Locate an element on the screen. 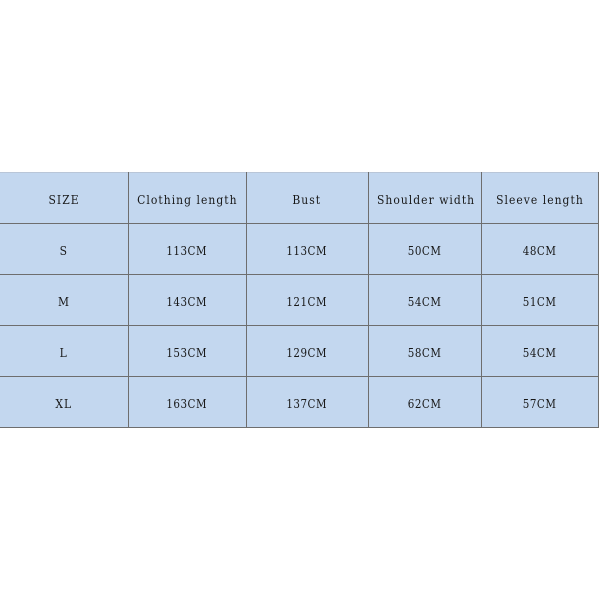 This screenshot has width=600, height=600. cell-shoulder-width: 62CM is located at coordinates (425, 402).